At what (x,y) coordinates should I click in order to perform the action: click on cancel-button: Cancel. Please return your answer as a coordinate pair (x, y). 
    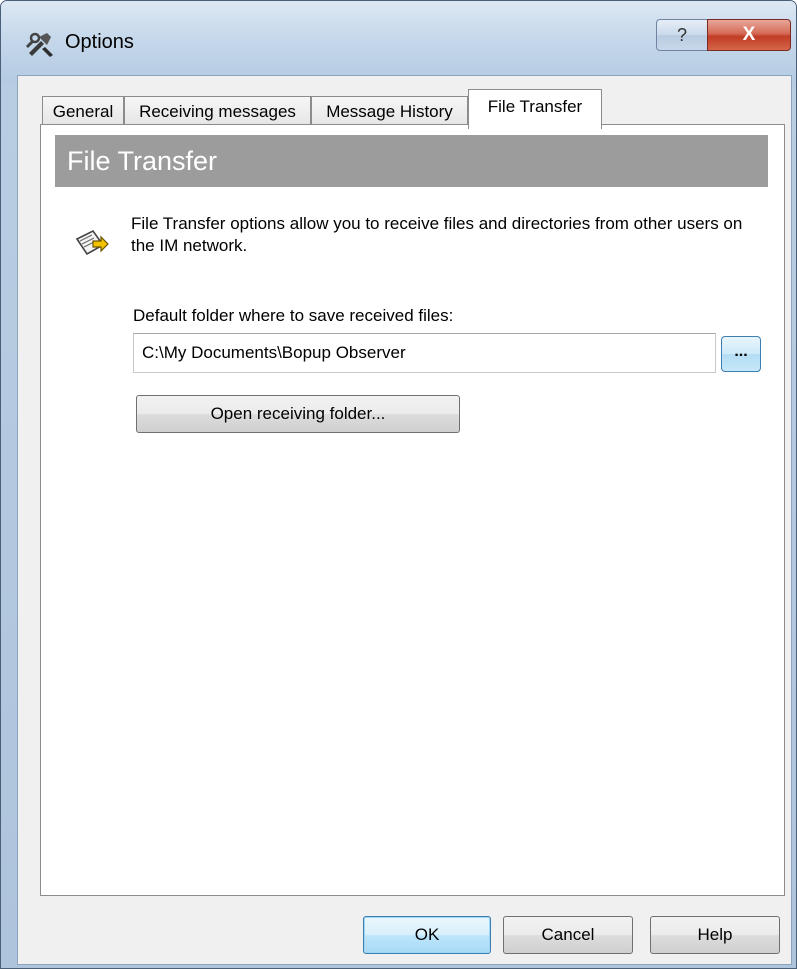
    Looking at the image, I should click on (568, 935).